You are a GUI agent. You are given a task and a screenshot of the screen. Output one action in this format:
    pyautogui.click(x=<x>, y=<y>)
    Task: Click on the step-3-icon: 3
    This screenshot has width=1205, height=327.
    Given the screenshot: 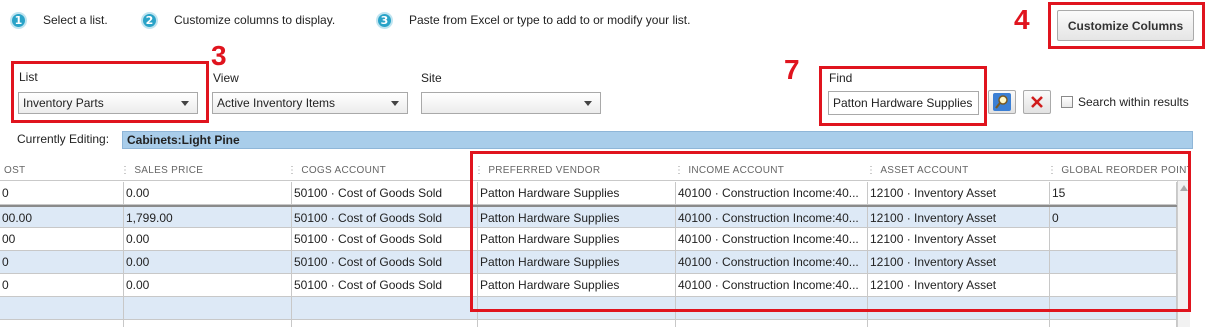 What is the action you would take?
    pyautogui.click(x=384, y=20)
    